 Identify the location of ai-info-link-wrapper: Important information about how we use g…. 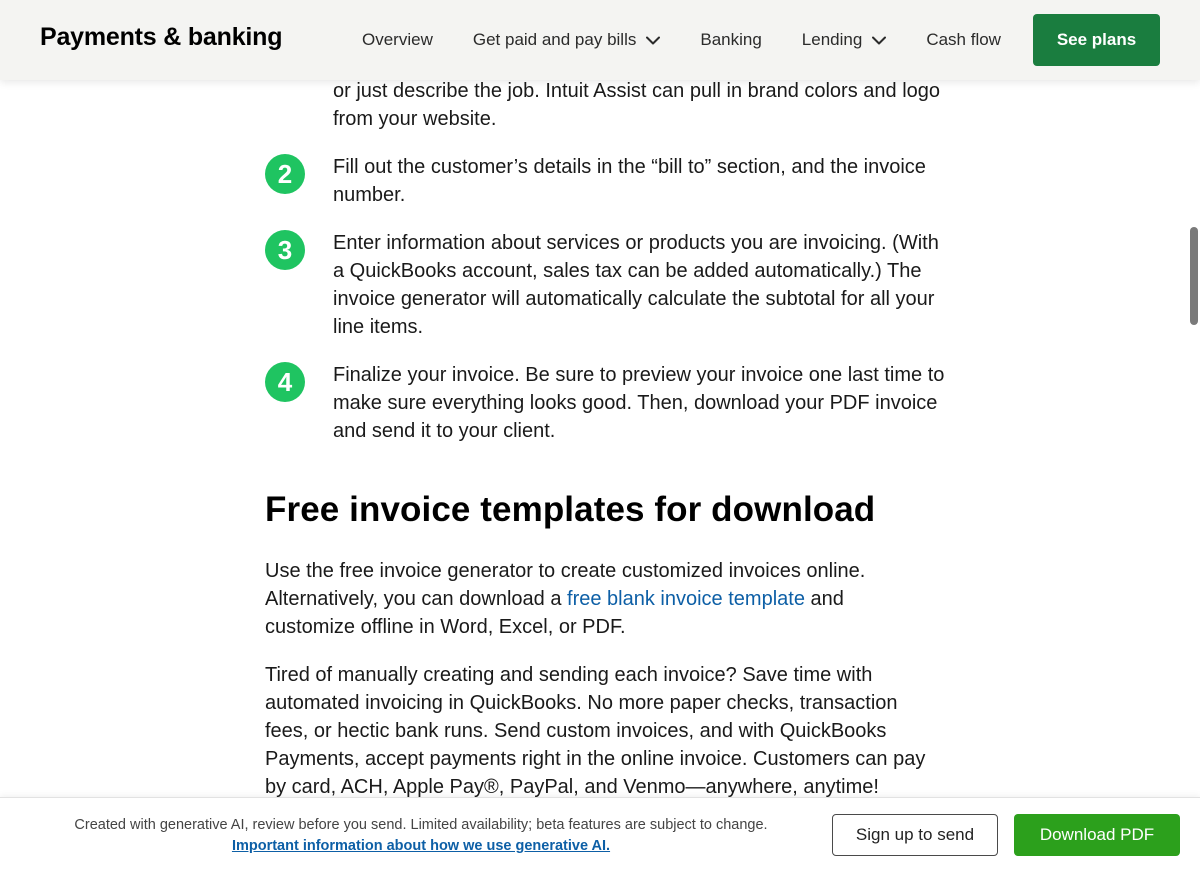
(421, 846).